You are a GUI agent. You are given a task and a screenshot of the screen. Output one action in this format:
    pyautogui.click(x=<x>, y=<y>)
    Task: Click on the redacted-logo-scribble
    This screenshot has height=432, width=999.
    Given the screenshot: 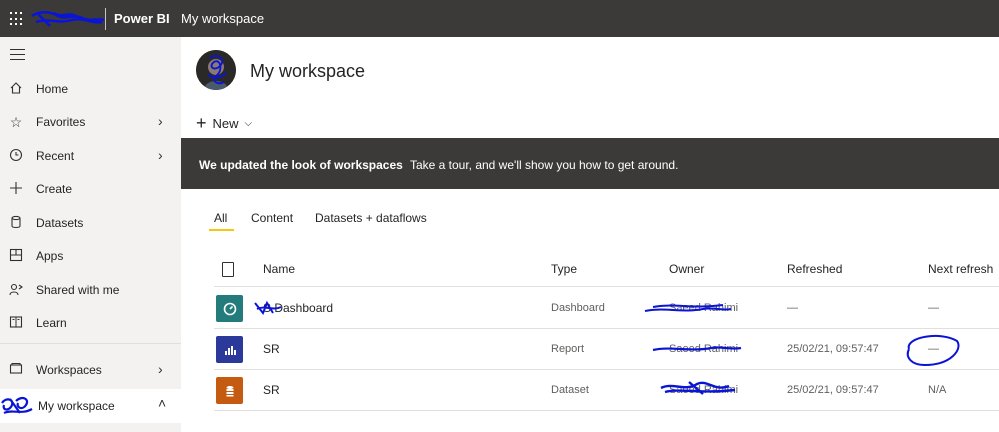 What is the action you would take?
    pyautogui.click(x=68, y=19)
    